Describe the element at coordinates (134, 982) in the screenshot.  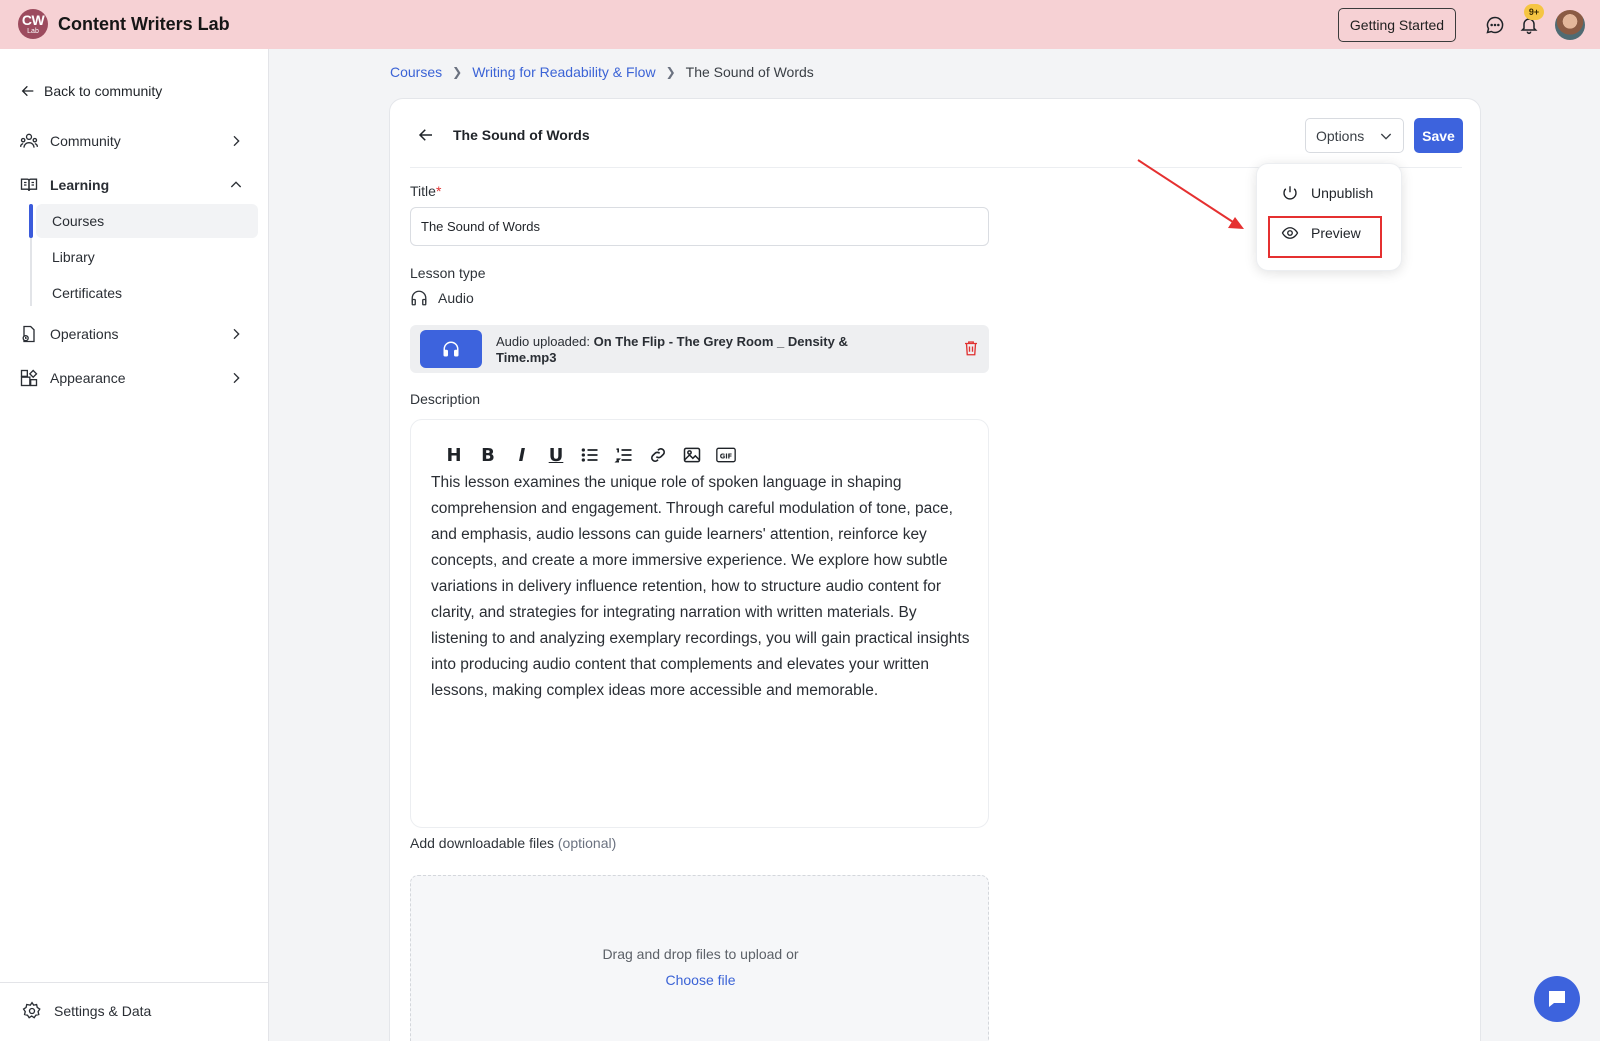
I see `sidebar-divider` at that location.